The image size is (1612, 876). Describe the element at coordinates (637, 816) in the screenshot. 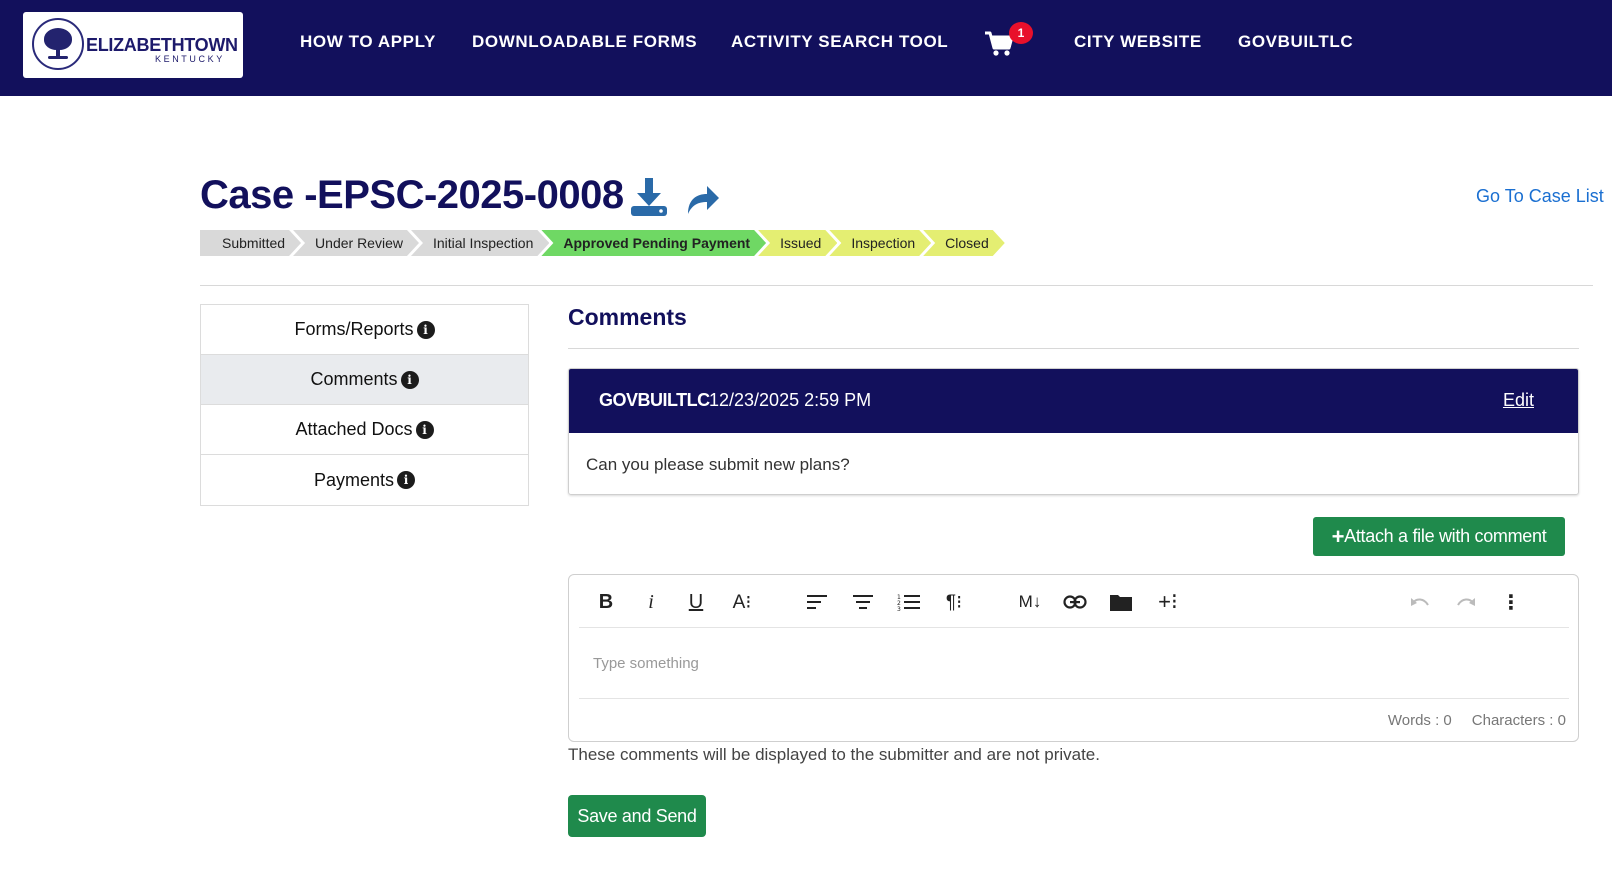

I see `save-and-send-button: Save and Send` at that location.